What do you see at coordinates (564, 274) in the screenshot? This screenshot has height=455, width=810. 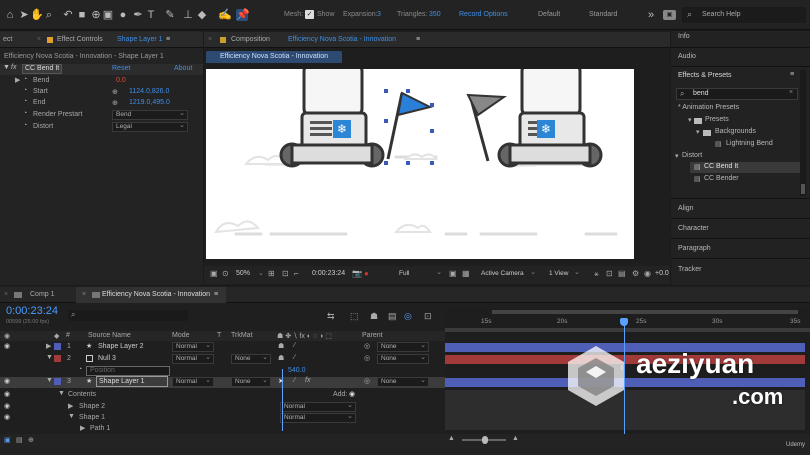 I see `views-dropdown: 1 View` at bounding box center [564, 274].